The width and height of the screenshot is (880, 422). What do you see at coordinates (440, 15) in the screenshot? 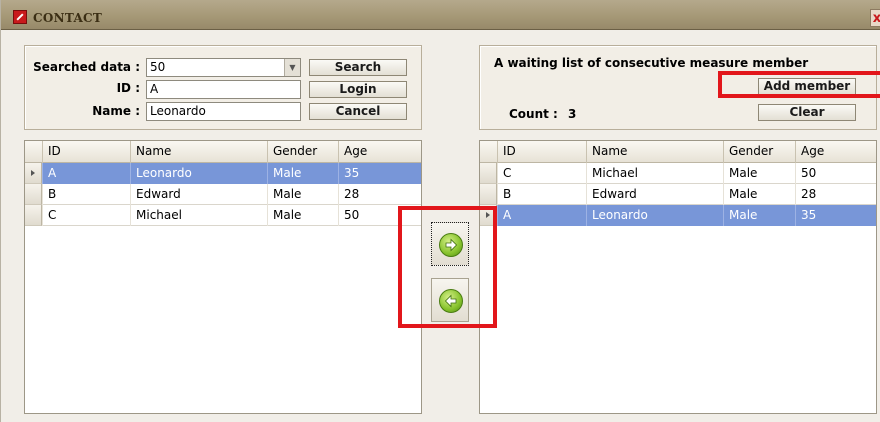
I see `title-bar: CONTACT x` at bounding box center [440, 15].